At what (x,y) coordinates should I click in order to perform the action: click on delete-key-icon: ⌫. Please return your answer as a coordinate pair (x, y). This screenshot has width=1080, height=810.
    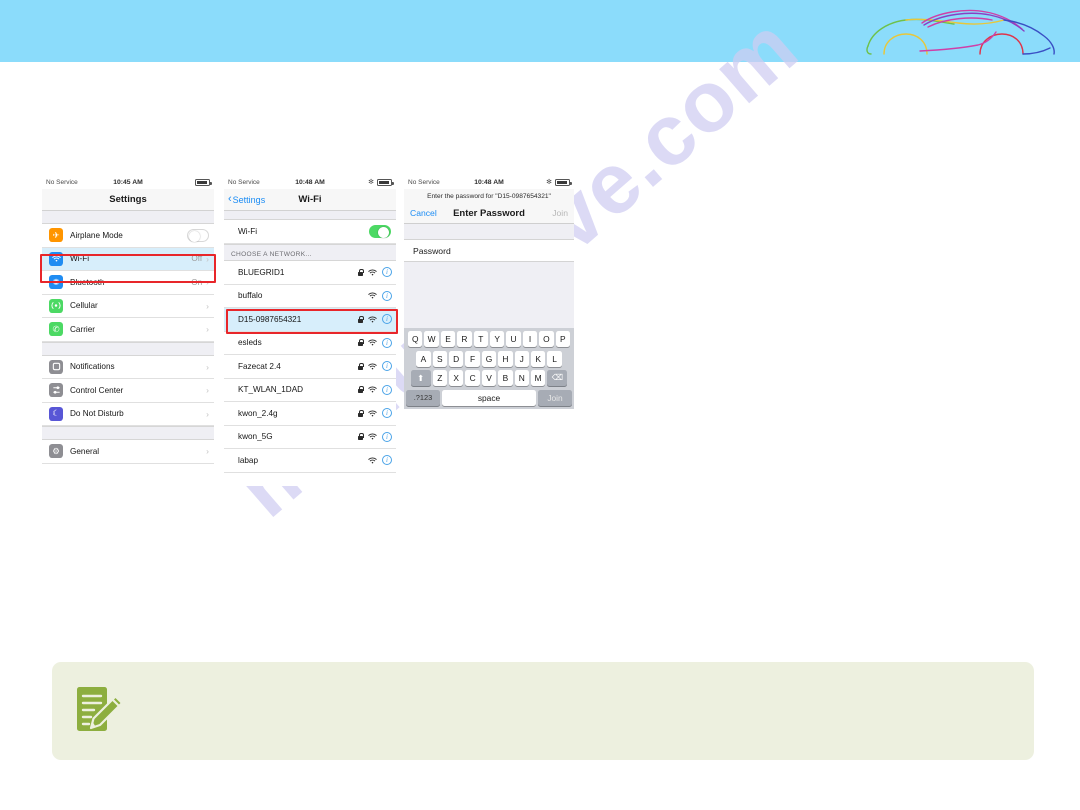
    Looking at the image, I should click on (557, 378).